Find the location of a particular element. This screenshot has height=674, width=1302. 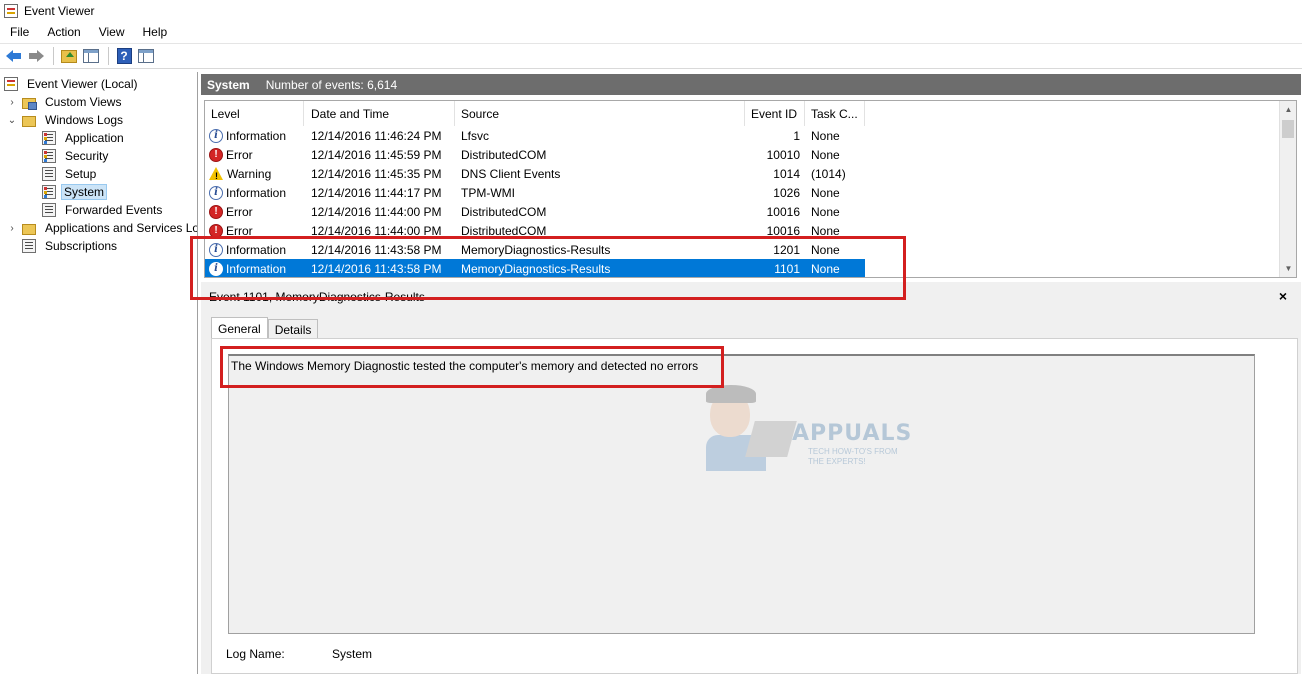

show-hide-console-tree-button is located at coordinates (91, 56).